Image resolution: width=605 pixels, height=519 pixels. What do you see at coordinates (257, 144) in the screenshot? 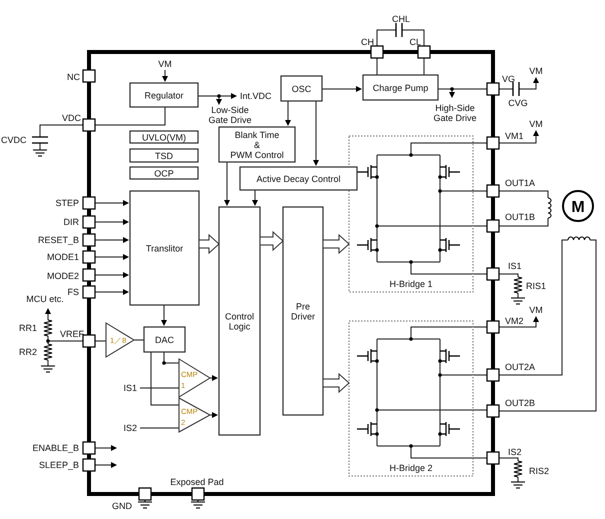
I see `circuit-block: Blank Time & PWM Control` at bounding box center [257, 144].